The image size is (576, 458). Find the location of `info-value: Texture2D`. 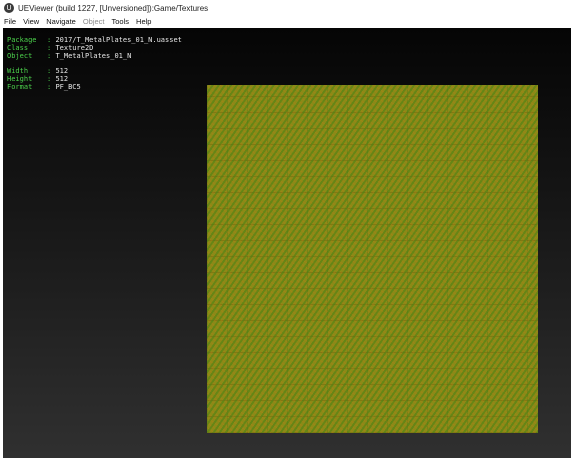

info-value: Texture2D is located at coordinates (74, 48).